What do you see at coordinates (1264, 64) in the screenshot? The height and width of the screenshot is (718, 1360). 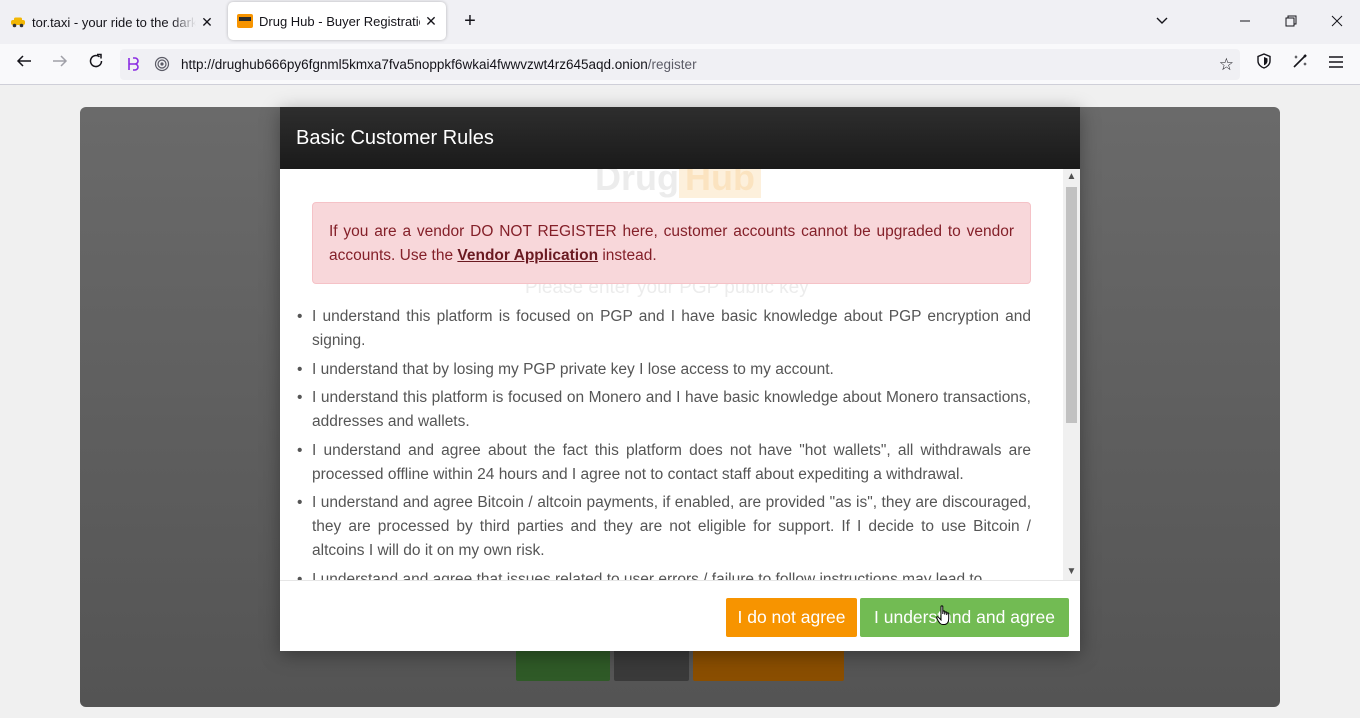 I see `shield-icon` at bounding box center [1264, 64].